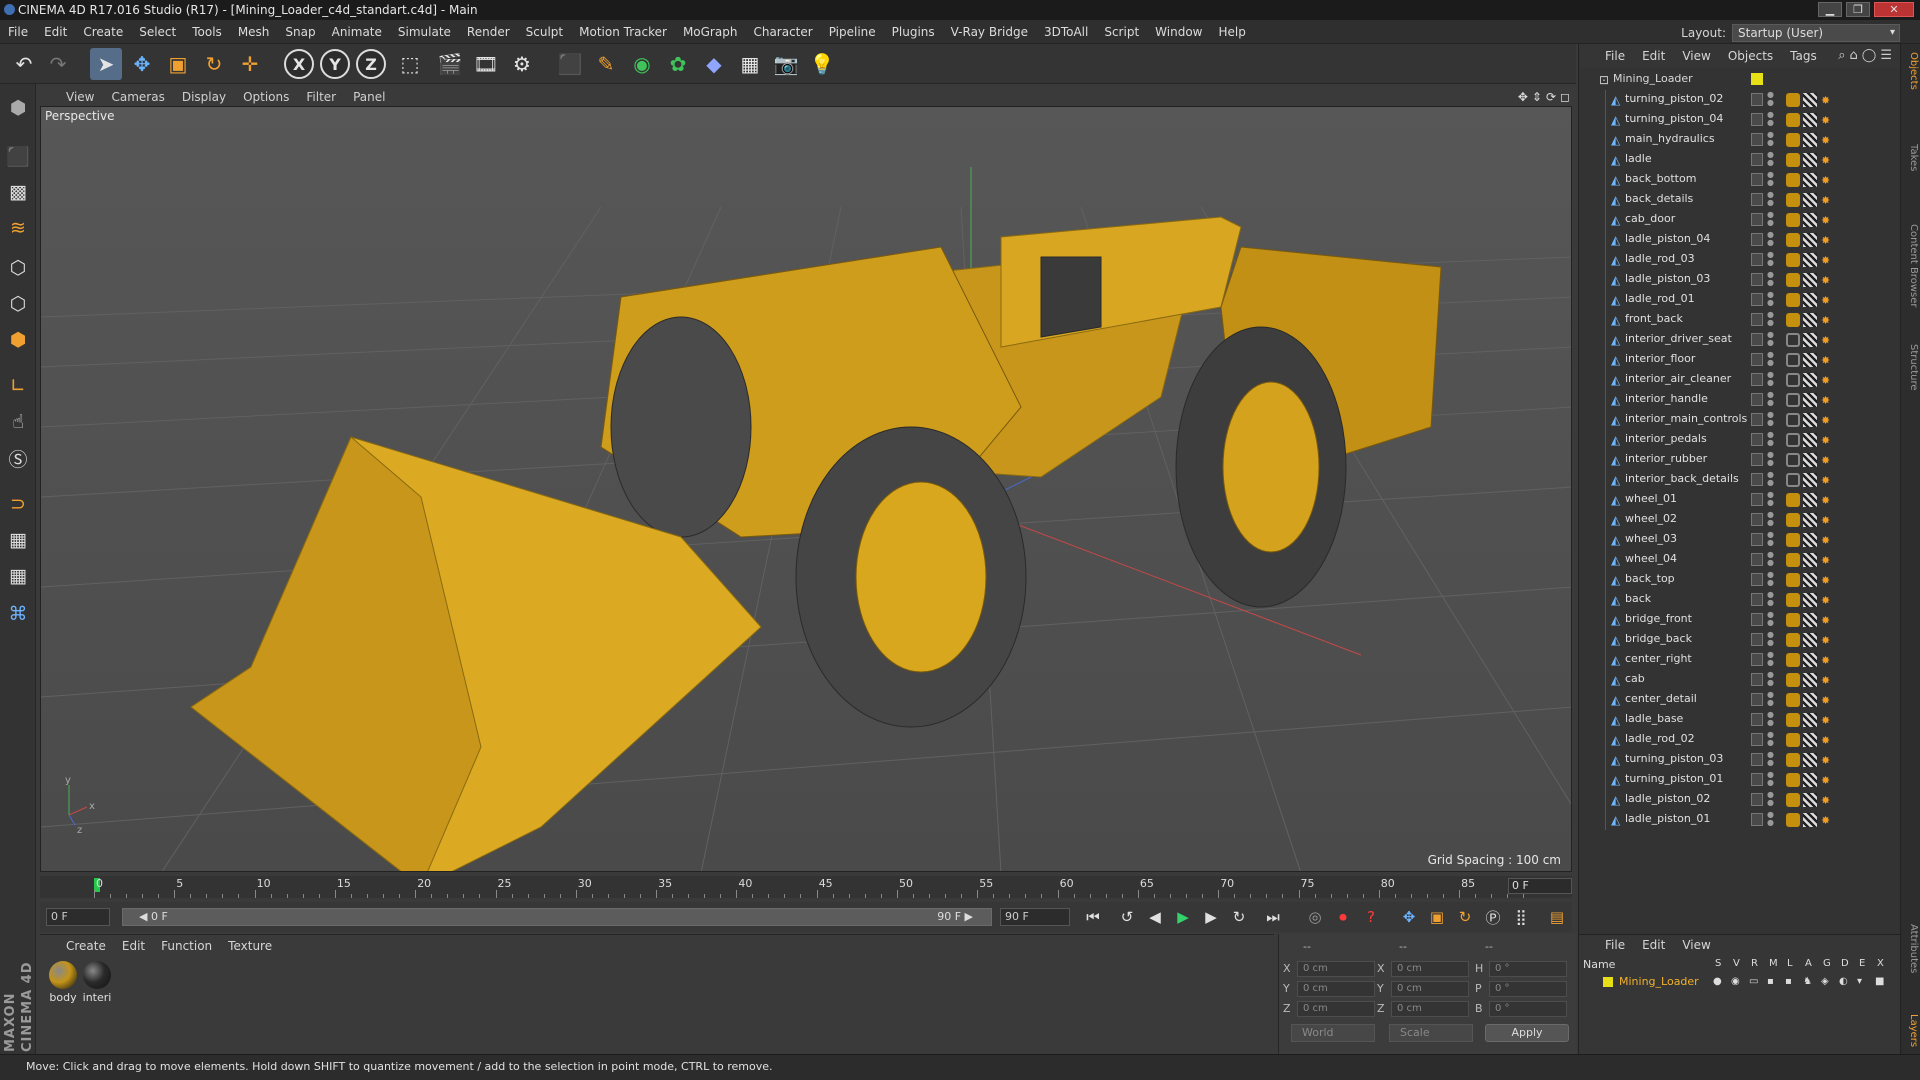  Describe the element at coordinates (1740, 540) in the screenshot. I see `object-row: ◭ wheel_03 ● ● ✸` at that location.